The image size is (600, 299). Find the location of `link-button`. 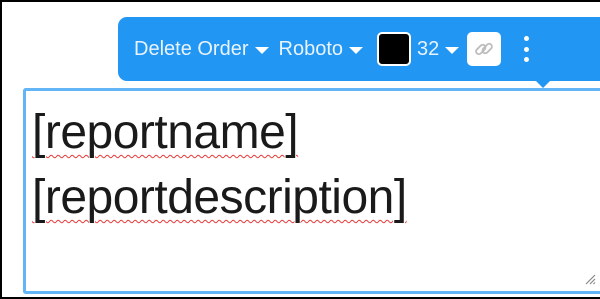

link-button is located at coordinates (484, 49).